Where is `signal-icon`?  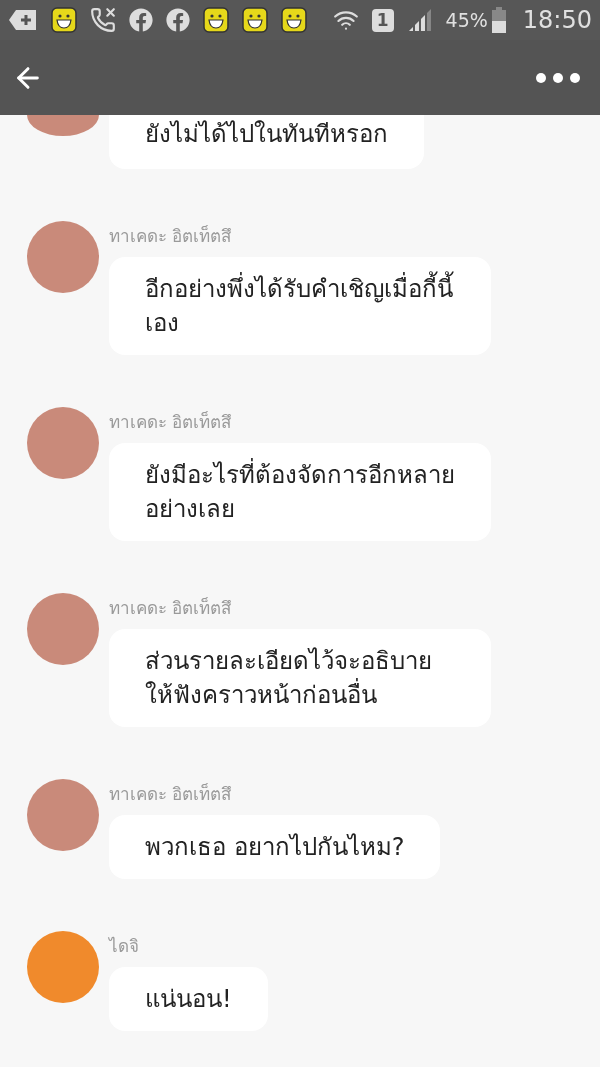 signal-icon is located at coordinates (419, 20).